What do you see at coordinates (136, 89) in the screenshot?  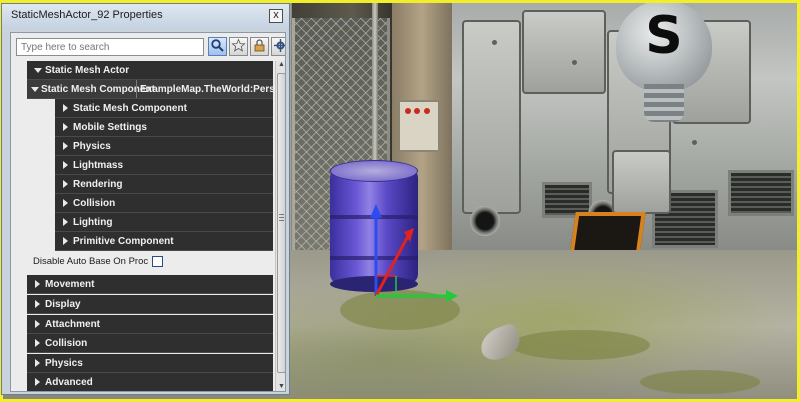 I see `column-divider` at bounding box center [136, 89].